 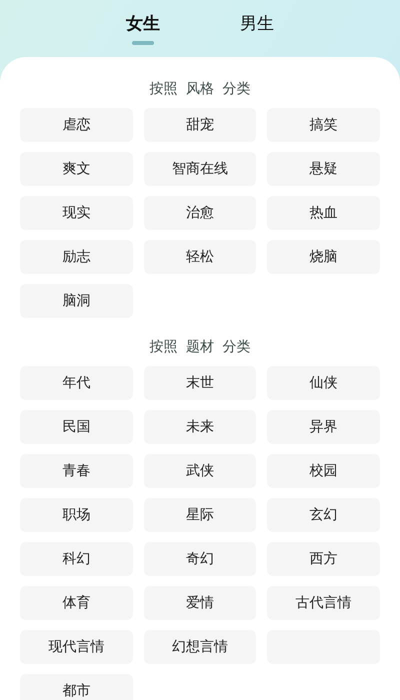 I want to click on category-chip: 虐恋, so click(x=76, y=125).